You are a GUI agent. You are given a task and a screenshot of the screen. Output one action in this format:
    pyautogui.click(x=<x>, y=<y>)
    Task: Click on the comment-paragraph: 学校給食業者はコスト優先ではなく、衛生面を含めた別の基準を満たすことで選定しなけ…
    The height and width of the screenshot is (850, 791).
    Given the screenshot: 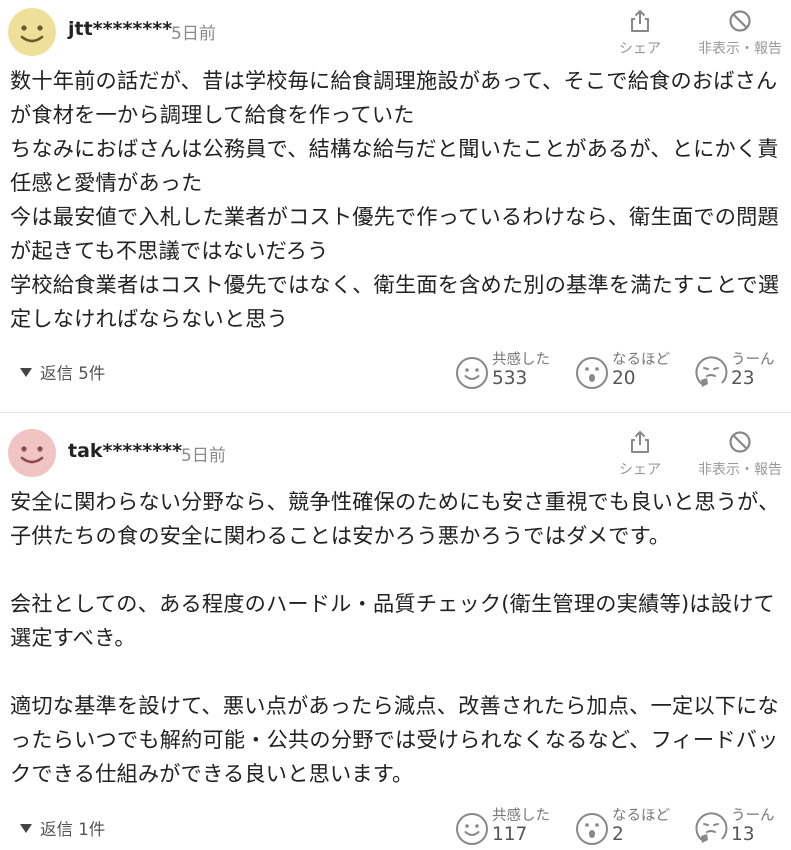 What is the action you would take?
    pyautogui.click(x=395, y=301)
    